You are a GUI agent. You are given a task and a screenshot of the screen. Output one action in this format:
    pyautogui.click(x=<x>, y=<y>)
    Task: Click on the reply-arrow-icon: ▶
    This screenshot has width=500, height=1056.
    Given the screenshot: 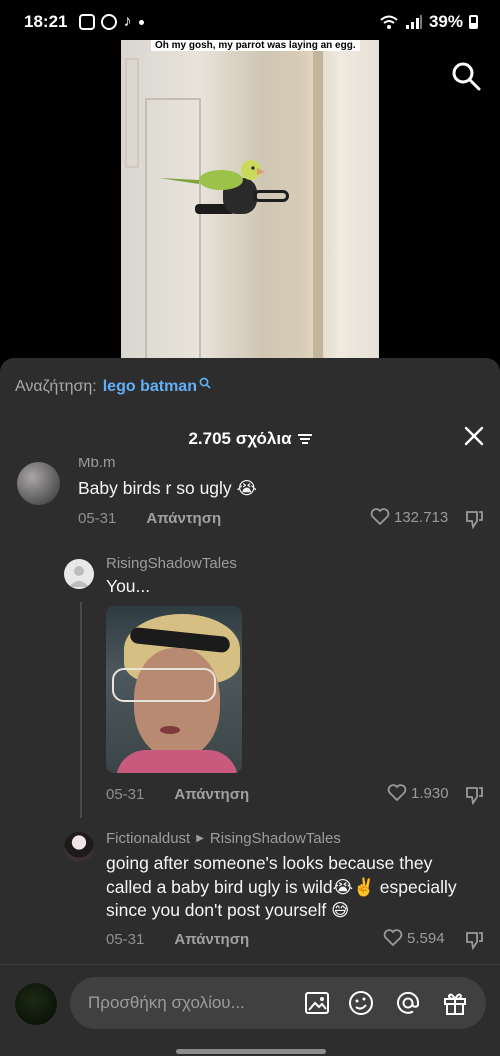 What is the action you would take?
    pyautogui.click(x=200, y=838)
    